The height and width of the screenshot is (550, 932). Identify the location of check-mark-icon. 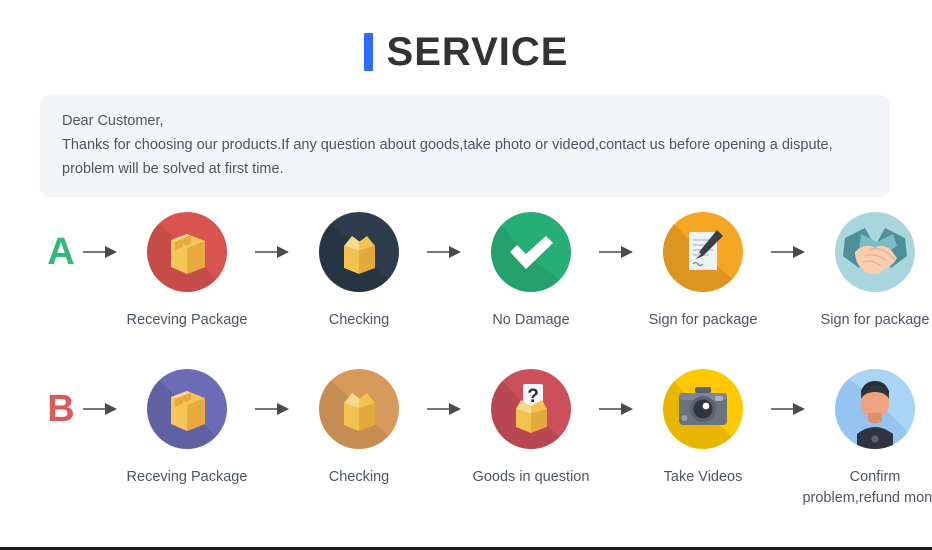
(531, 252).